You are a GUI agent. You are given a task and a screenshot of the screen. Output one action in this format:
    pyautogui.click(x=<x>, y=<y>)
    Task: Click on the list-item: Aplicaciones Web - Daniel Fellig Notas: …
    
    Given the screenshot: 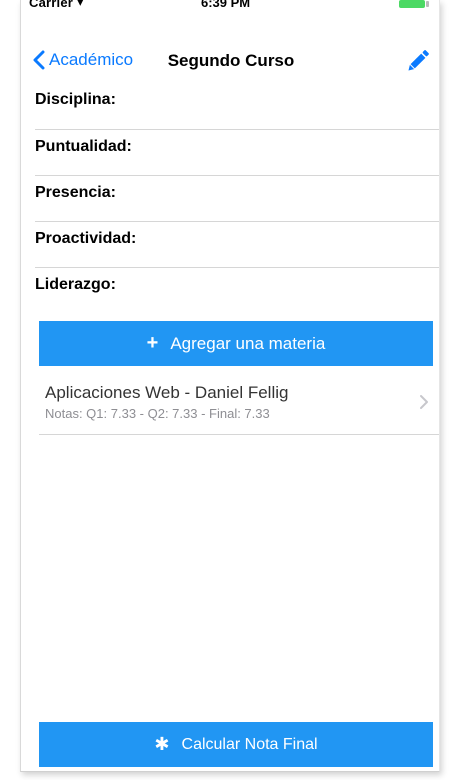 What is the action you would take?
    pyautogui.click(x=239, y=400)
    